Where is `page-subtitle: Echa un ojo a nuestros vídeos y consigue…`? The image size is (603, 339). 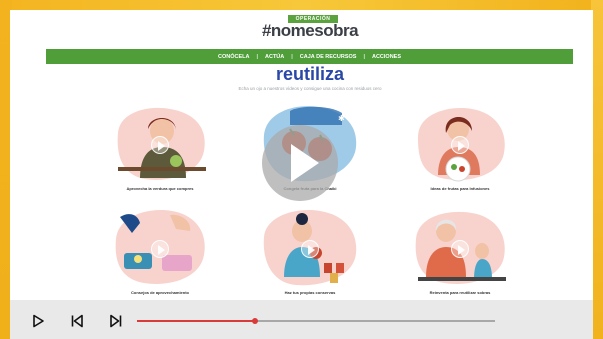 page-subtitle: Echa un ojo a nuestros vídeos y consigue… is located at coordinates (310, 88).